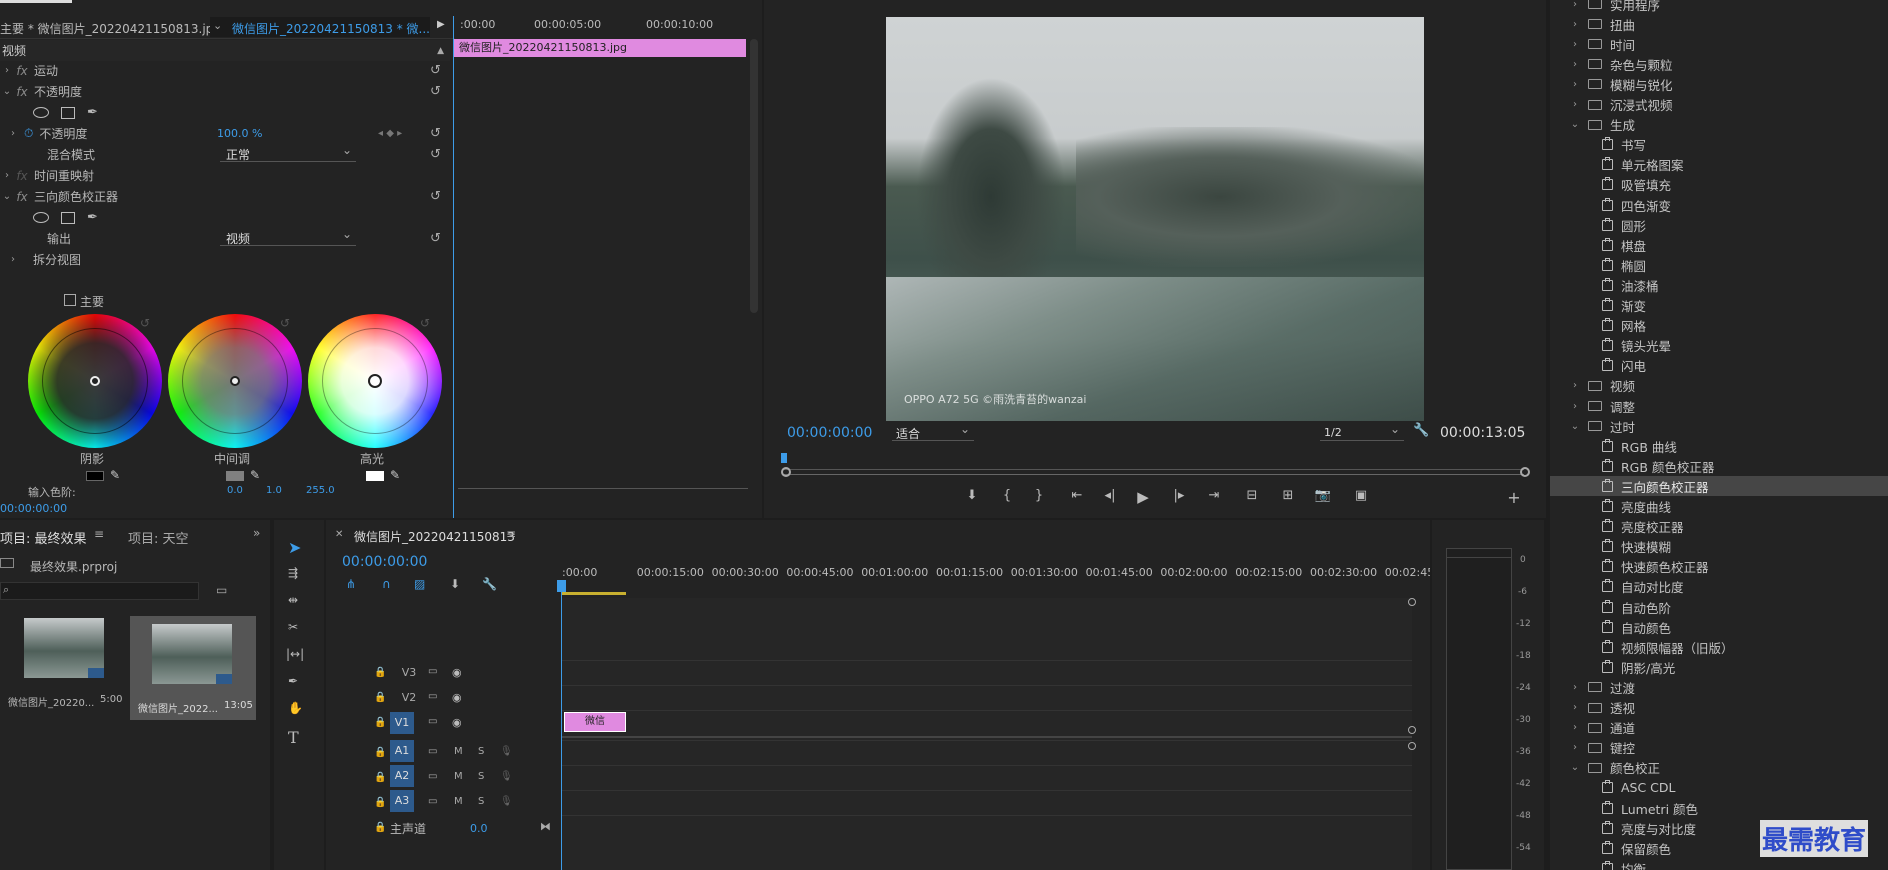  What do you see at coordinates (1719, 748) in the screenshot?
I see `effects-folder: › 键控` at bounding box center [1719, 748].